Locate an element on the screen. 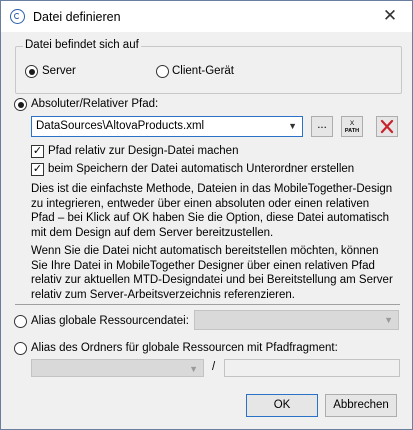 The width and height of the screenshot is (413, 430). path-value: DataSources\AltovaProducts.xml is located at coordinates (120, 126).